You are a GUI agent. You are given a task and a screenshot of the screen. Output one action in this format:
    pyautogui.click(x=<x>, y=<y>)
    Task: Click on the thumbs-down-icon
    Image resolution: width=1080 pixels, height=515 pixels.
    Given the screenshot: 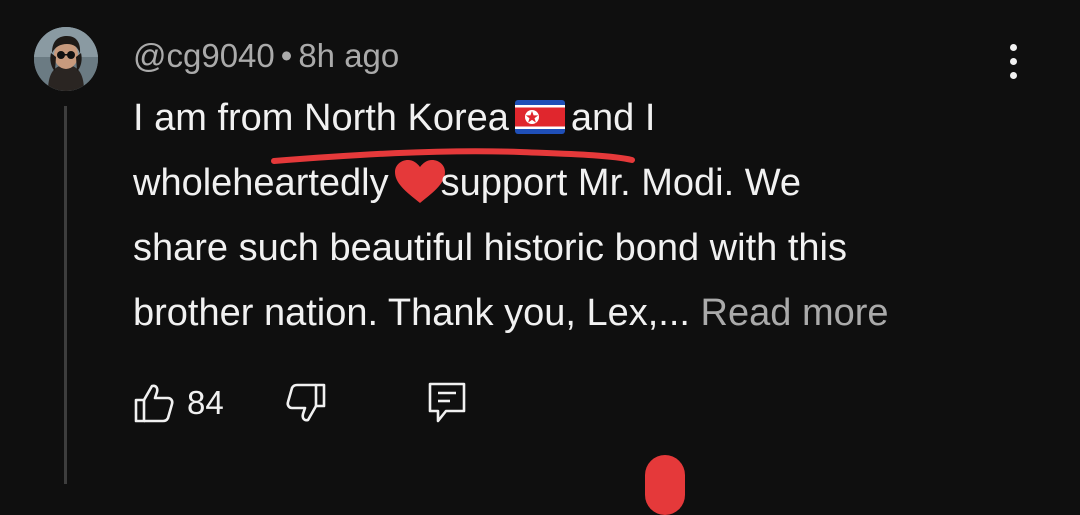 What is the action you would take?
    pyautogui.click(x=306, y=402)
    